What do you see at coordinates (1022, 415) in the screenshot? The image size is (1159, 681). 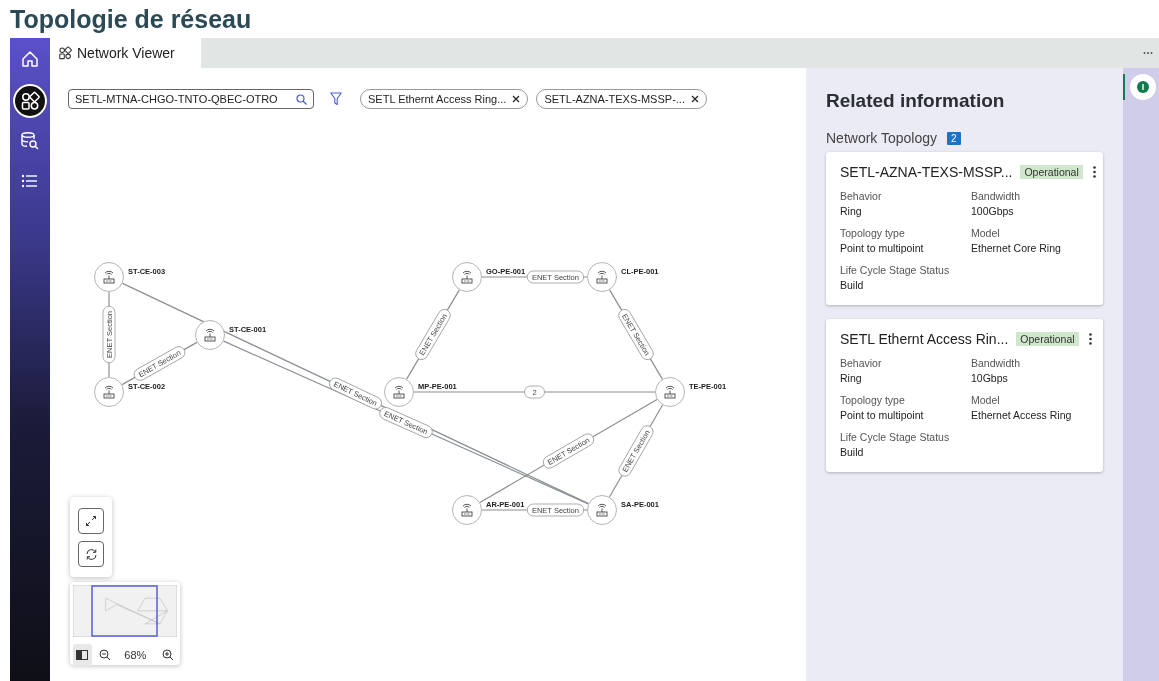 I see `field-value: Ethernet Access Ring` at bounding box center [1022, 415].